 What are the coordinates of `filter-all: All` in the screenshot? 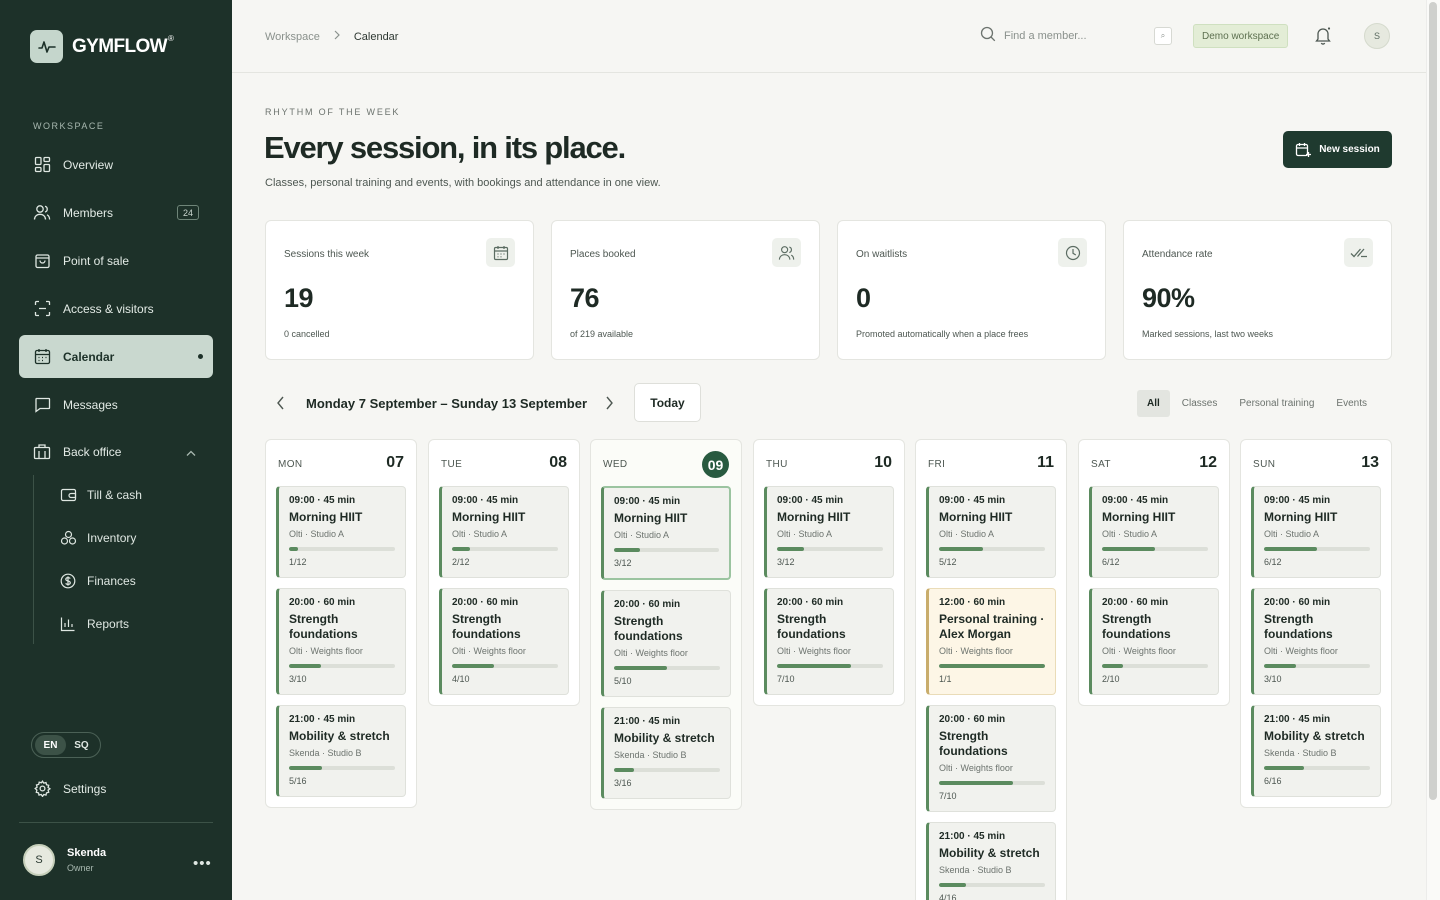 It's located at (1153, 403).